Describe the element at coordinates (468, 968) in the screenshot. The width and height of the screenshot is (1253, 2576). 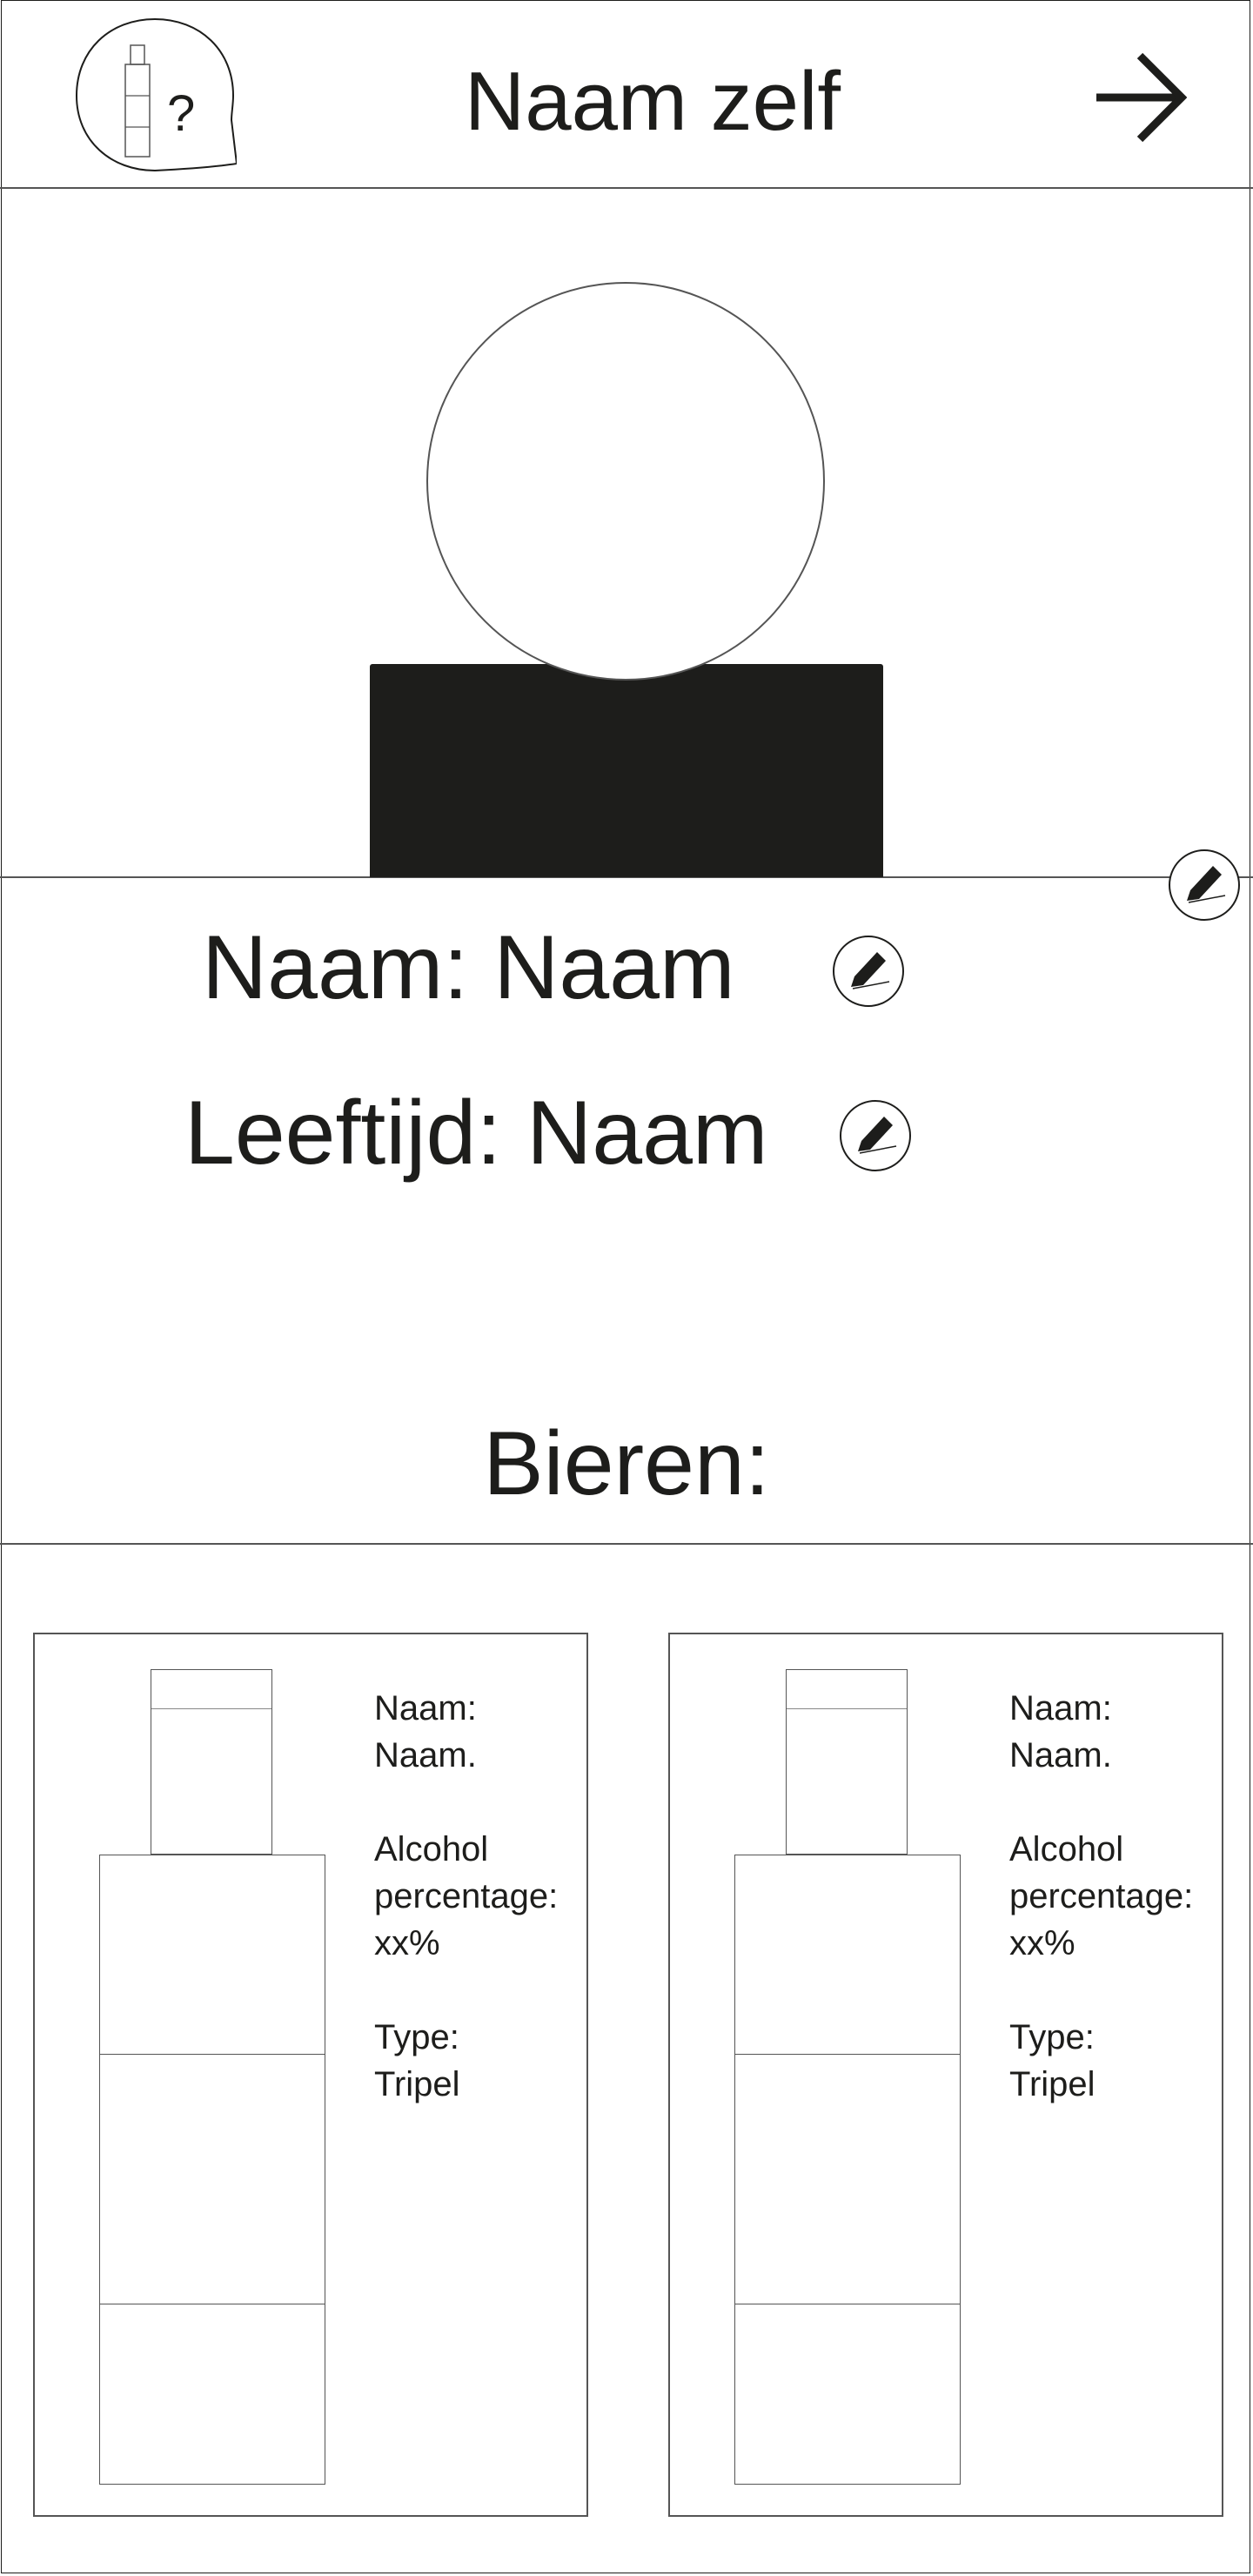
I see `profile-name: Naam` at that location.